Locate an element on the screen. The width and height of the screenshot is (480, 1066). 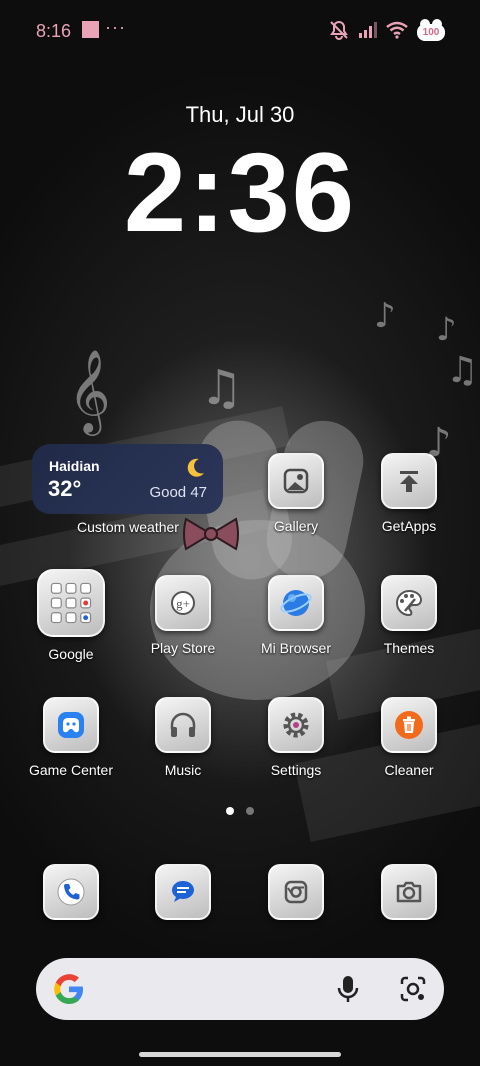
date-label: Thu, Jul 30 is located at coordinates (240, 114).